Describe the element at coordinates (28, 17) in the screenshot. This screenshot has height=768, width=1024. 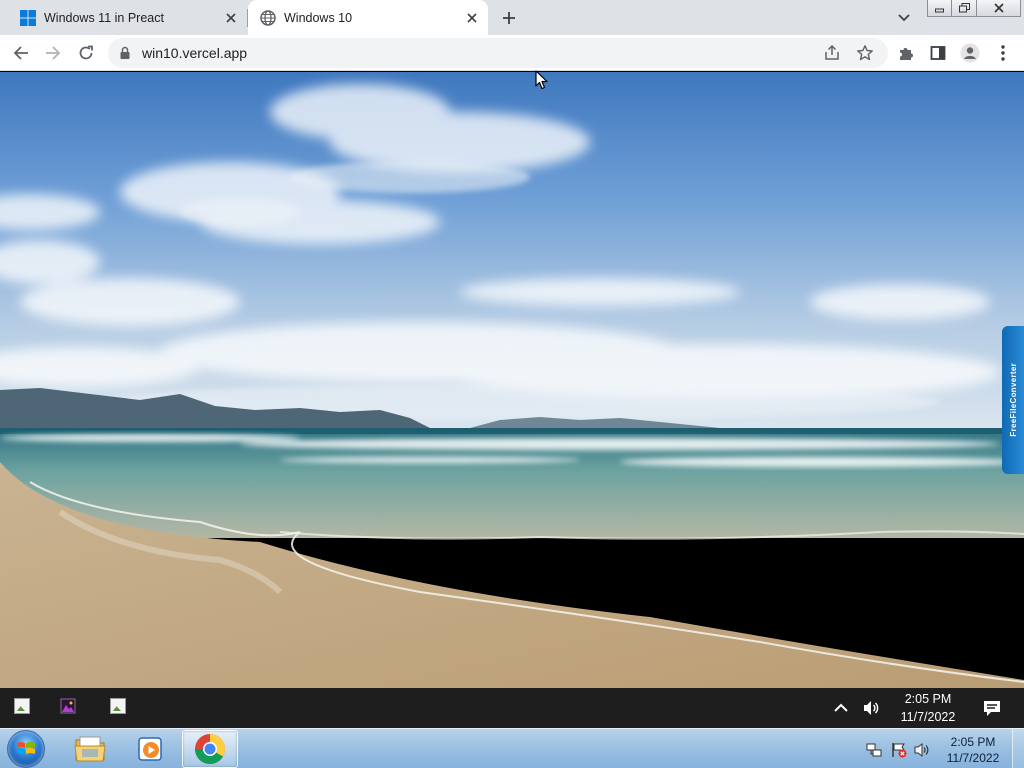
I see `windows-logo-icon` at that location.